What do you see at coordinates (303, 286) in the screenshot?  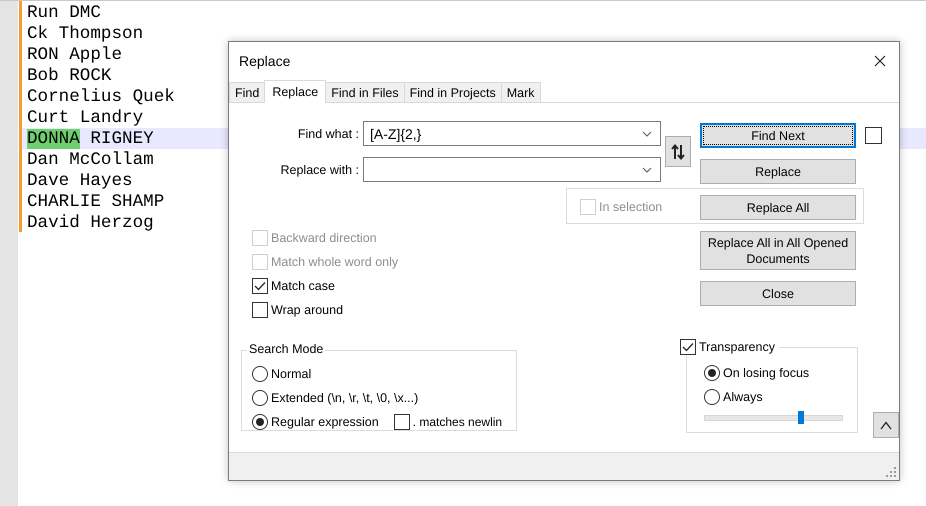 I see `checkbox-label: Match case` at bounding box center [303, 286].